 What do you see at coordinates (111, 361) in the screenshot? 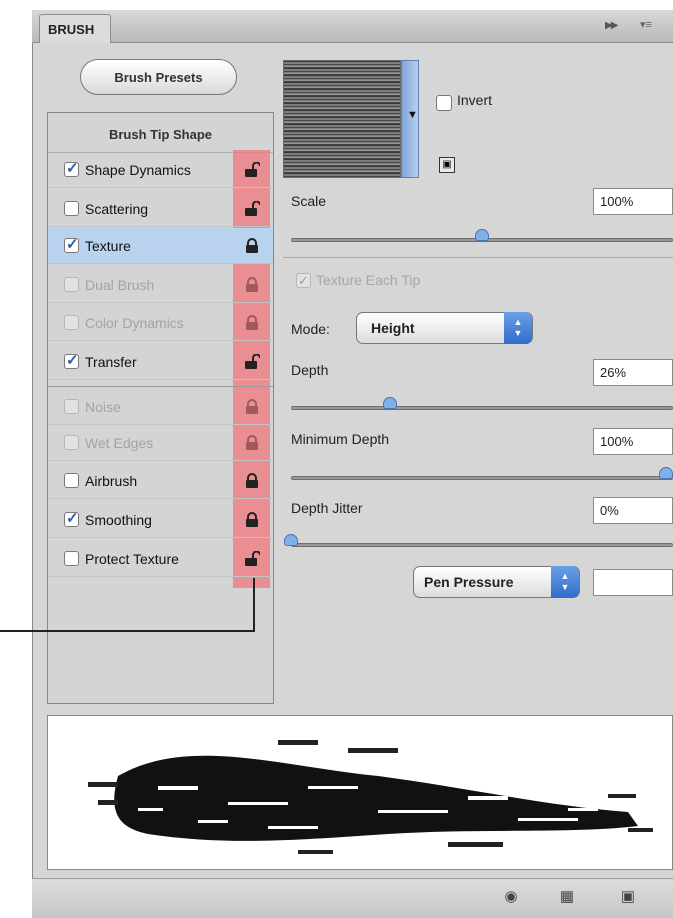
I see `option-label: Transfer` at bounding box center [111, 361].